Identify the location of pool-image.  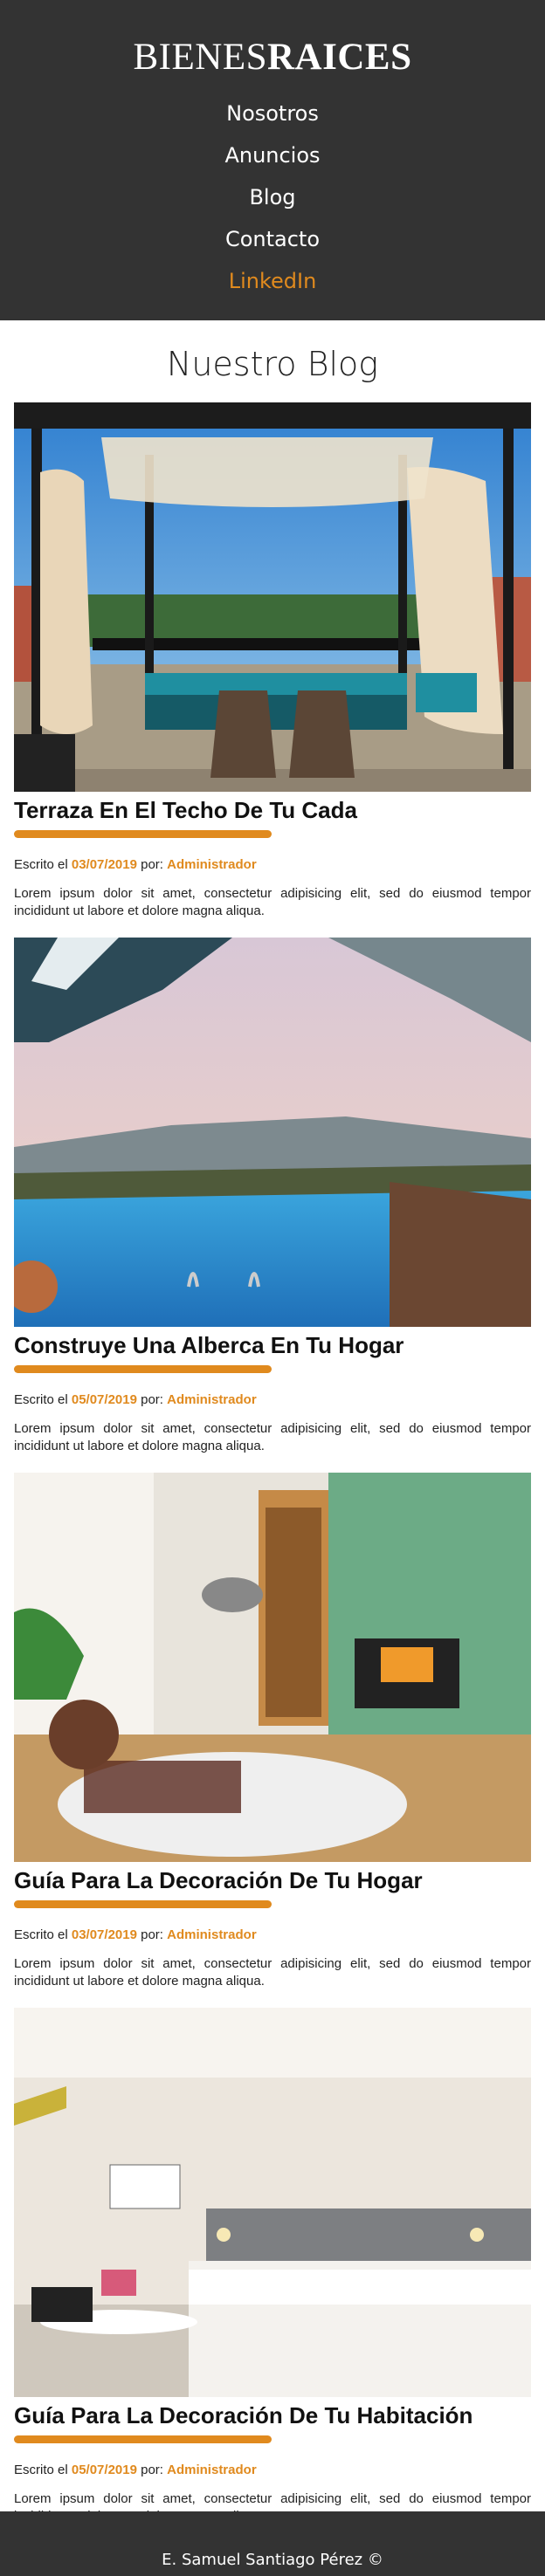
(272, 1132).